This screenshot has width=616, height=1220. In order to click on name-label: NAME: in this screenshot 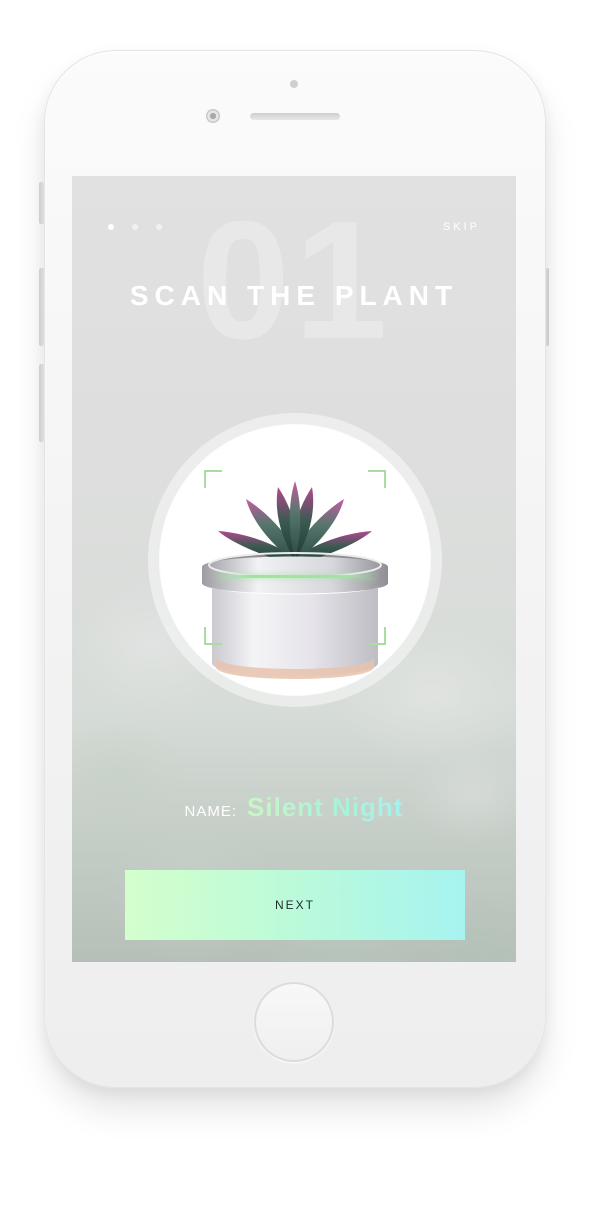, I will do `click(211, 811)`.